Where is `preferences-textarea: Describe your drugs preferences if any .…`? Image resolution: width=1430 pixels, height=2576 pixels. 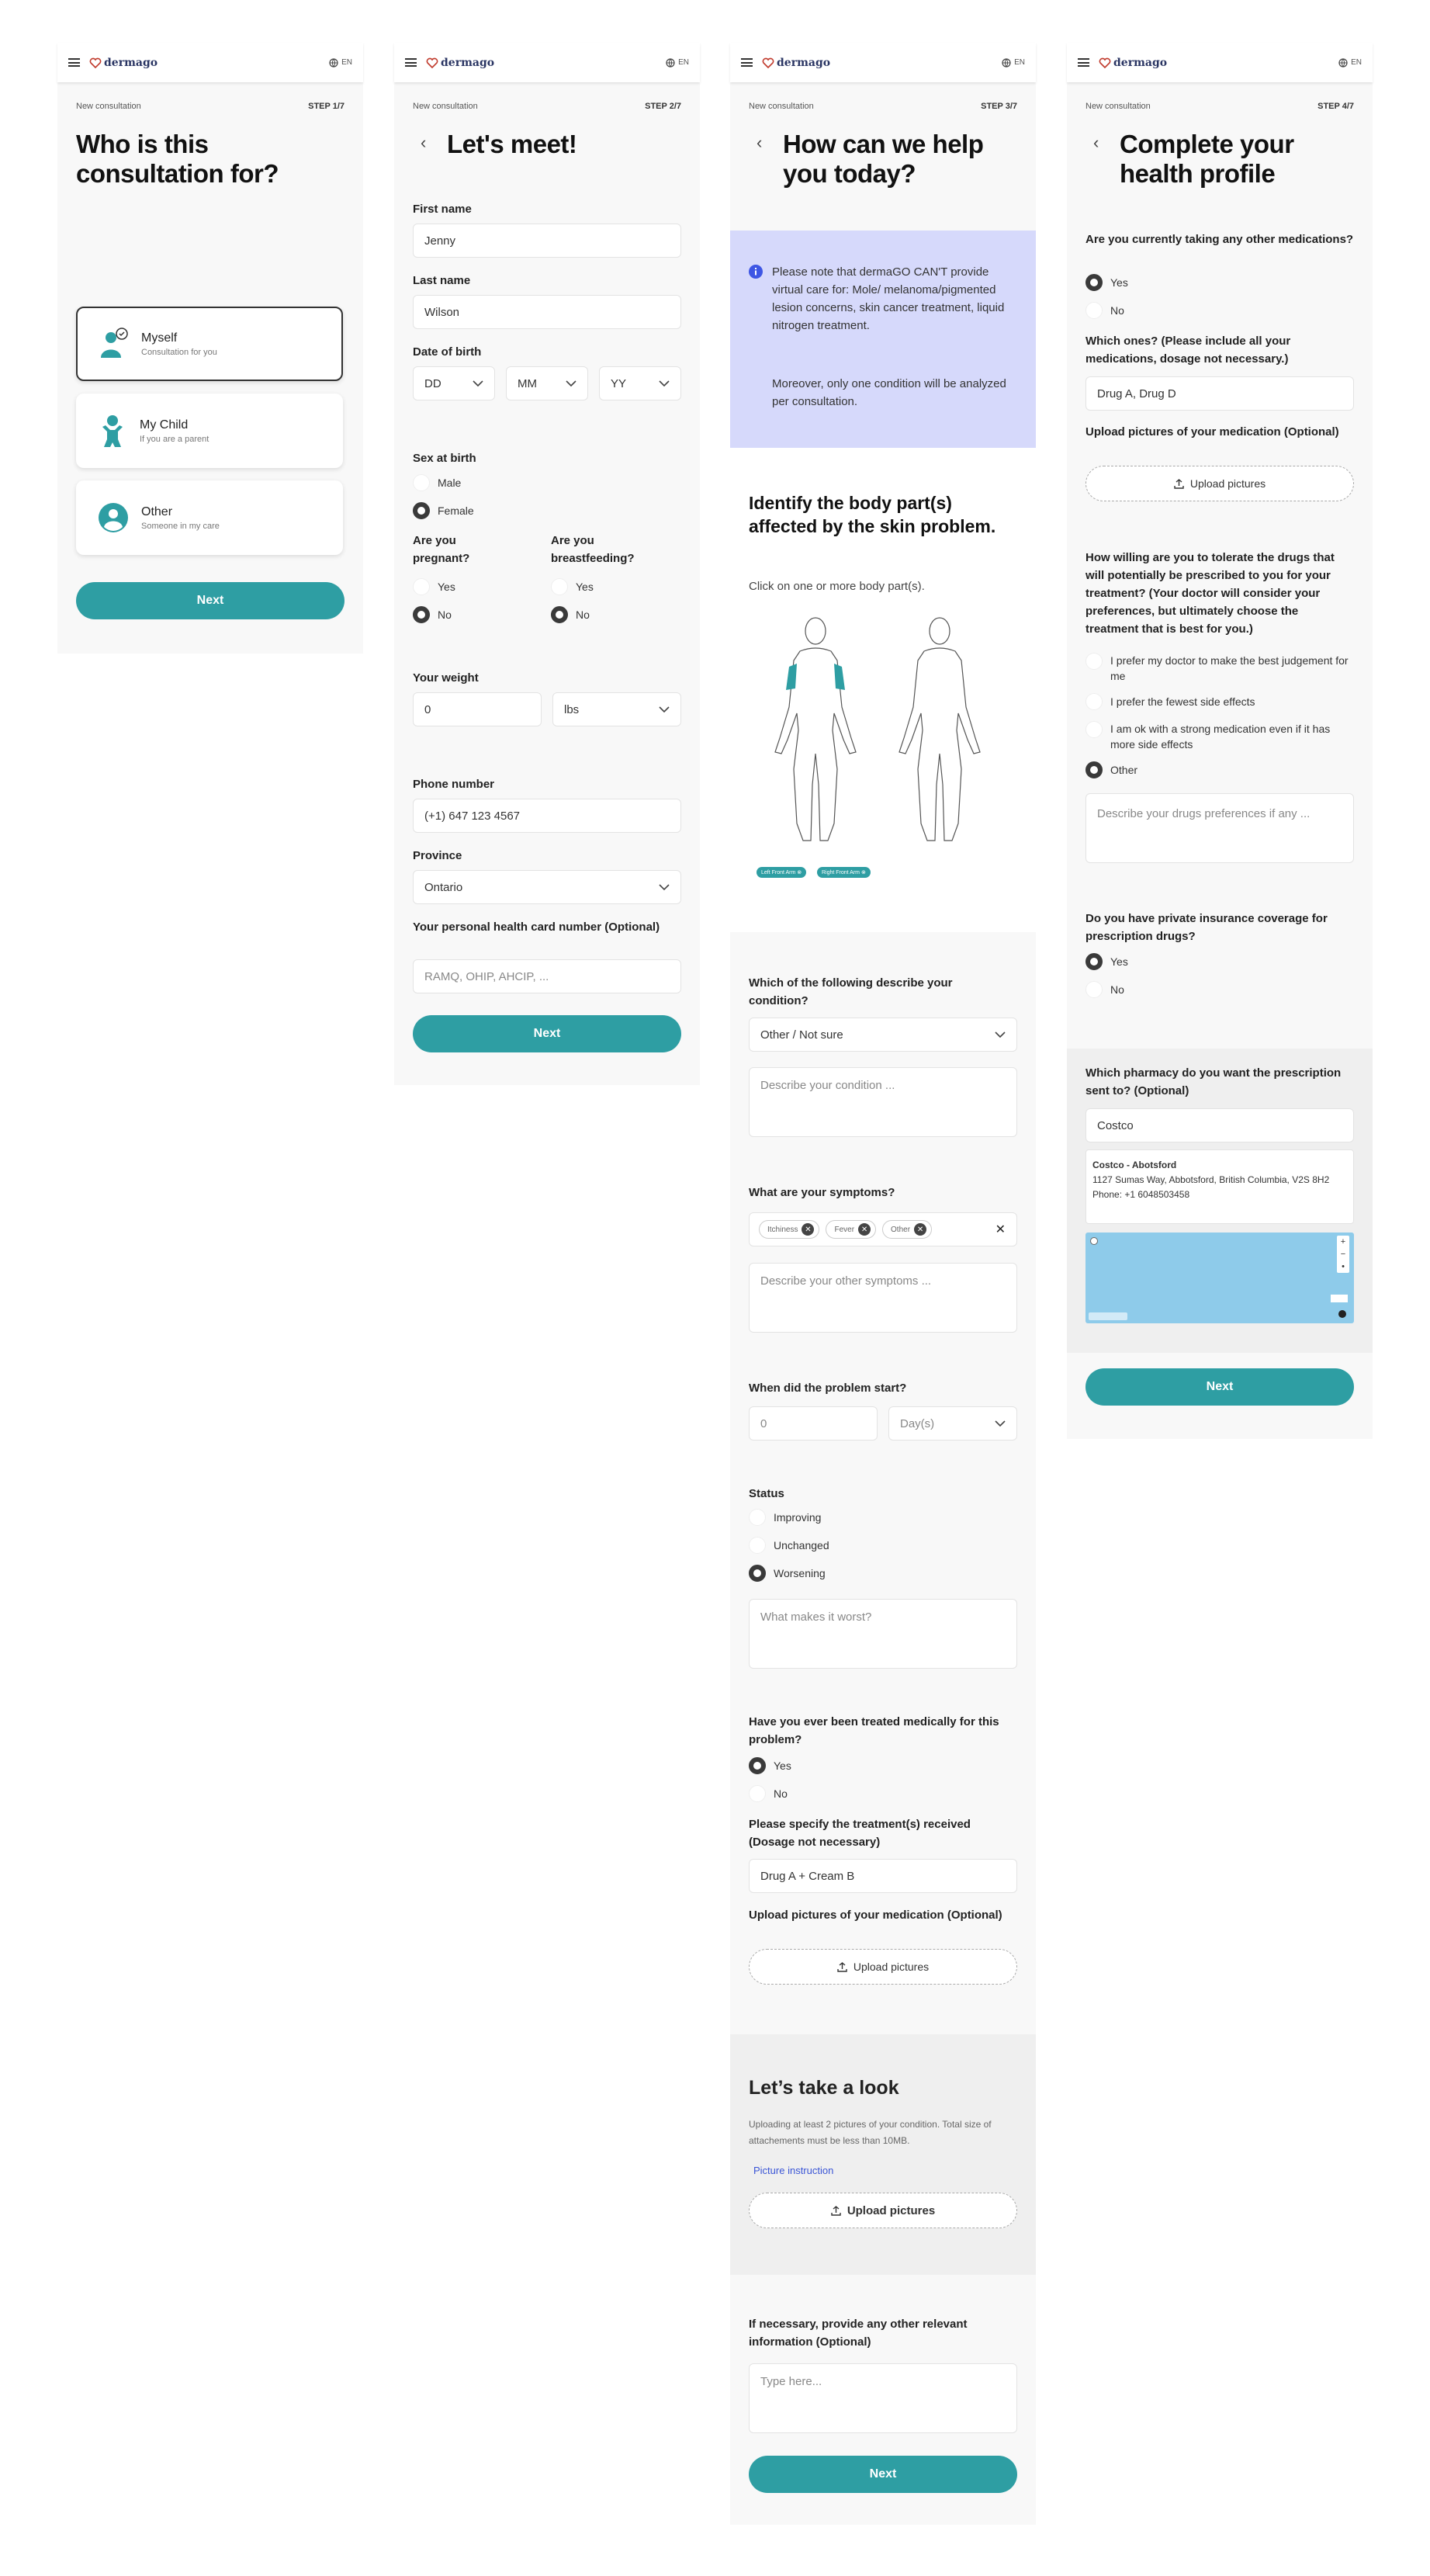
preferences-textarea: Describe your drugs preferences if any .… is located at coordinates (1219, 828).